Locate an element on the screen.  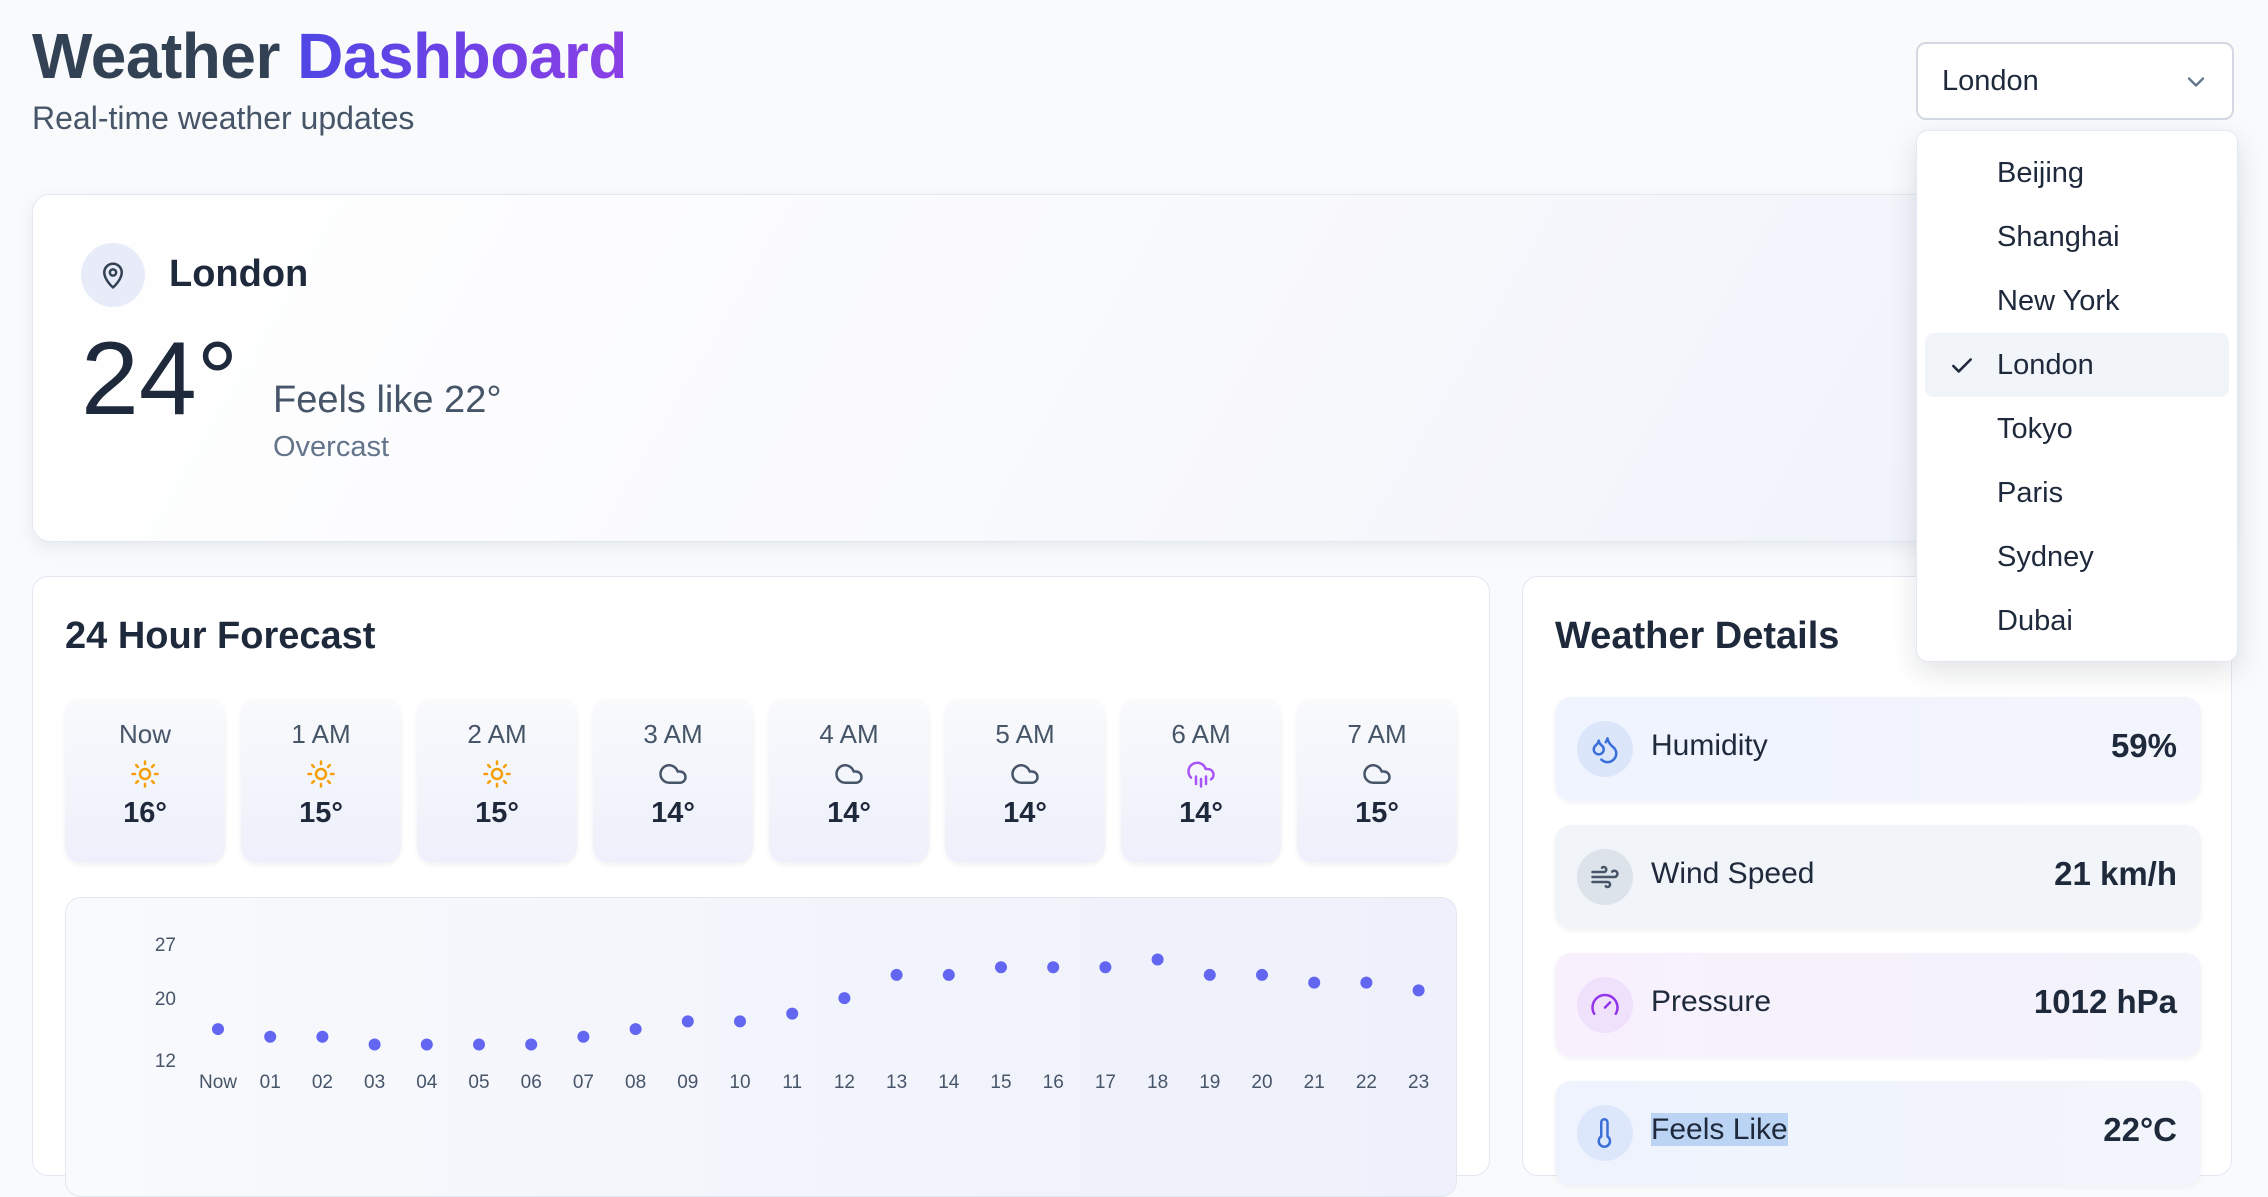
city-option-london: London is located at coordinates (2077, 365).